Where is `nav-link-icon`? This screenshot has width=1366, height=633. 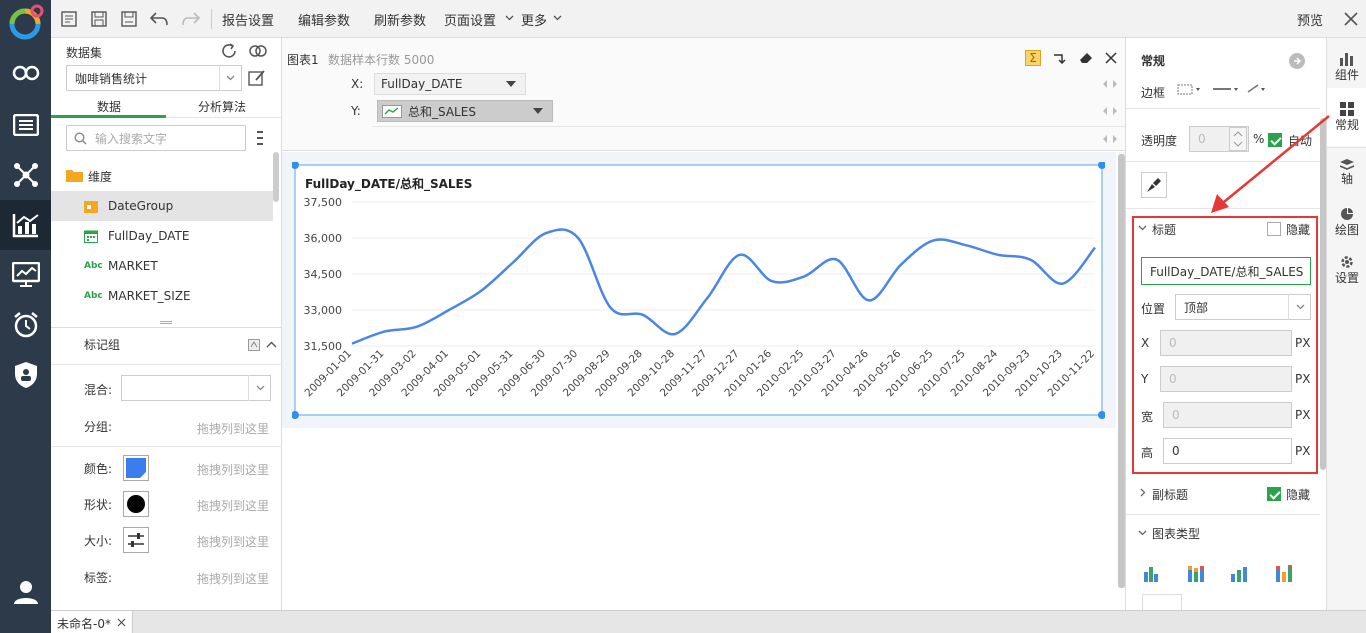
nav-link-icon is located at coordinates (25, 73).